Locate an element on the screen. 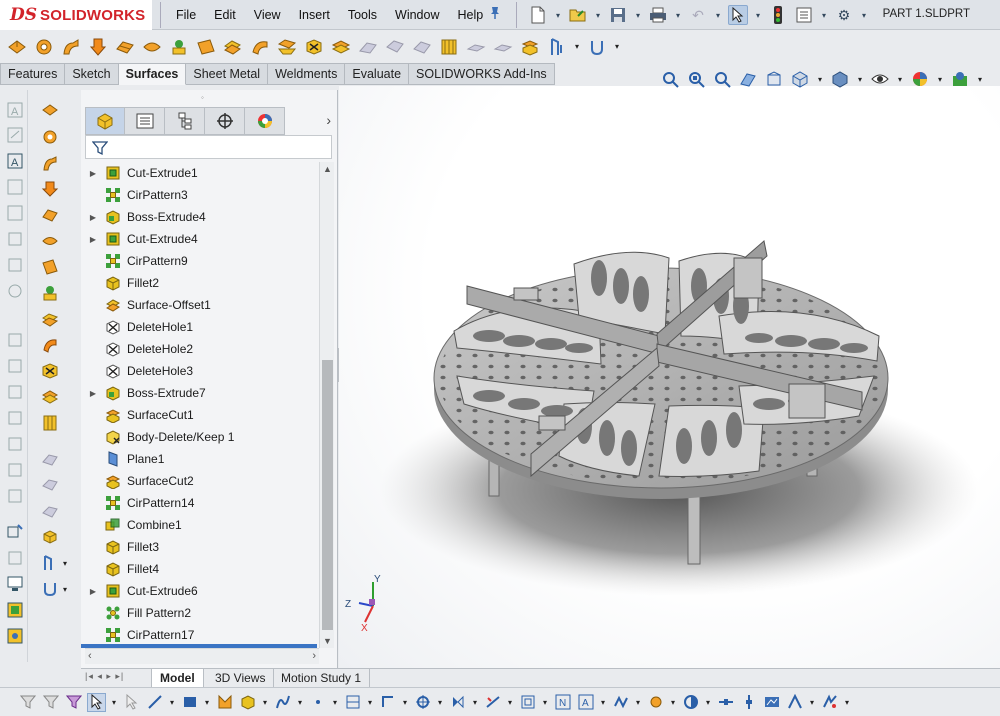 This screenshot has width=1000, height=716. tree-item-surfacecut1: SurfaceCut1 is located at coordinates (200, 415).